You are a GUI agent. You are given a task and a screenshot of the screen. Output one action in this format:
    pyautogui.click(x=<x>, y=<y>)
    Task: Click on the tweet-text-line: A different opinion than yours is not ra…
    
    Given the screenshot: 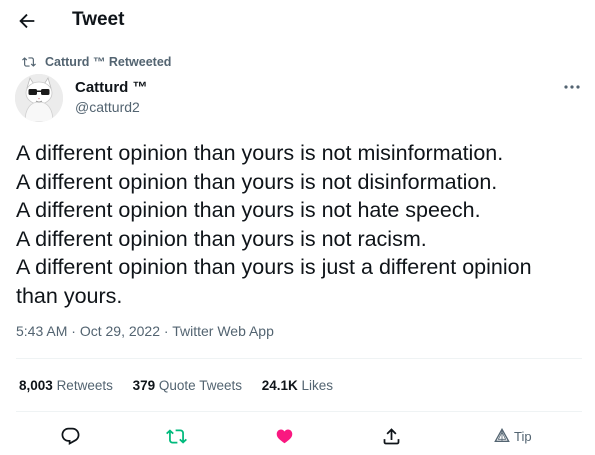 What is the action you would take?
    pyautogui.click(x=221, y=238)
    